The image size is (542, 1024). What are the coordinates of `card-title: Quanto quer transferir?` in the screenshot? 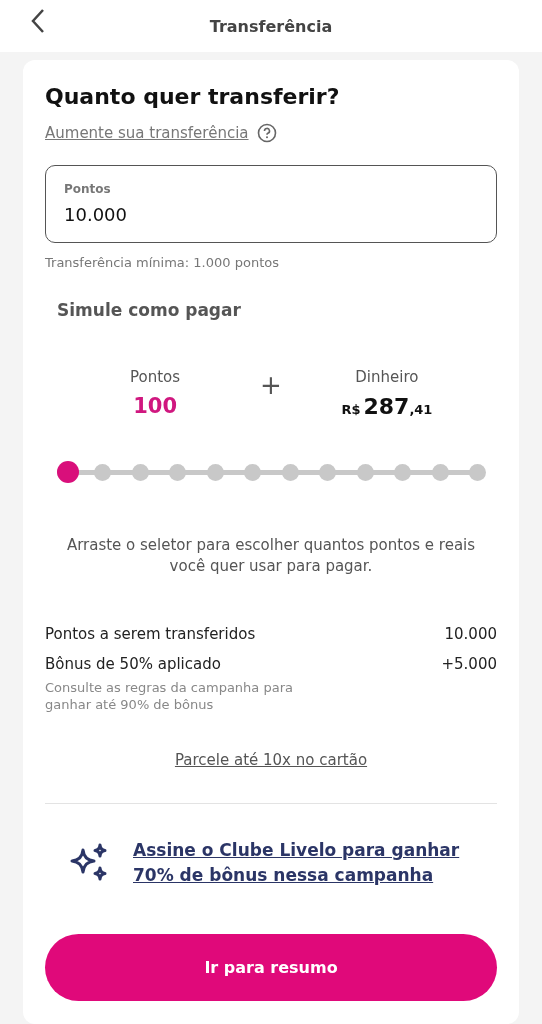 It's located at (193, 96).